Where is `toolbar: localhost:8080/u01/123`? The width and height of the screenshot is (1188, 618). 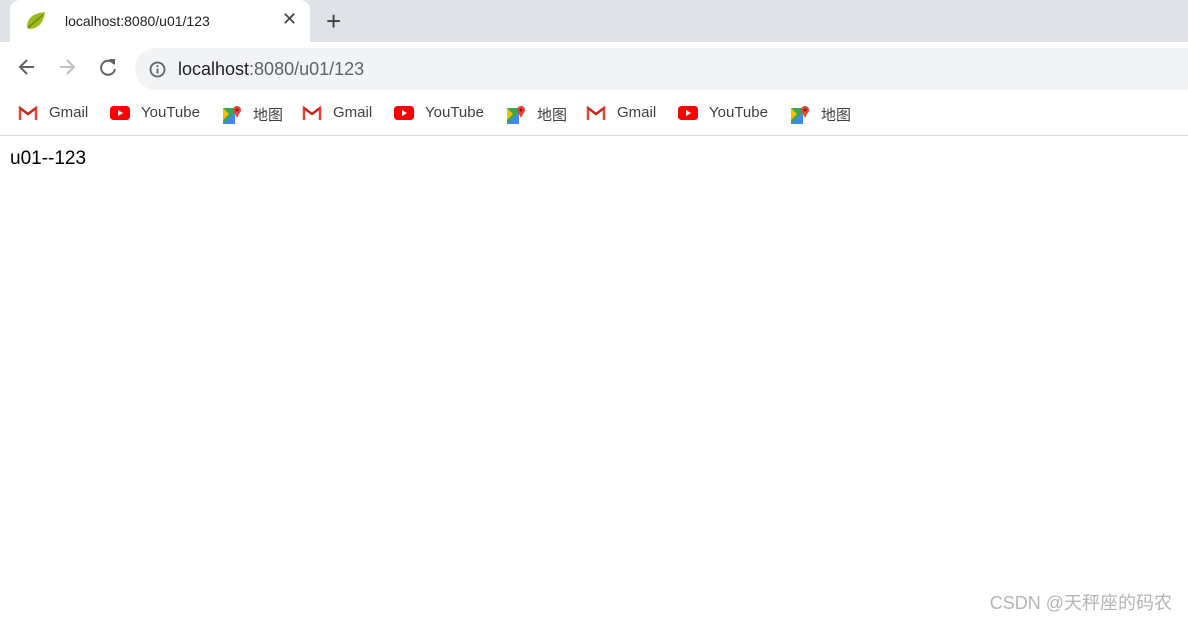
toolbar: localhost:8080/u01/123 is located at coordinates (594, 67).